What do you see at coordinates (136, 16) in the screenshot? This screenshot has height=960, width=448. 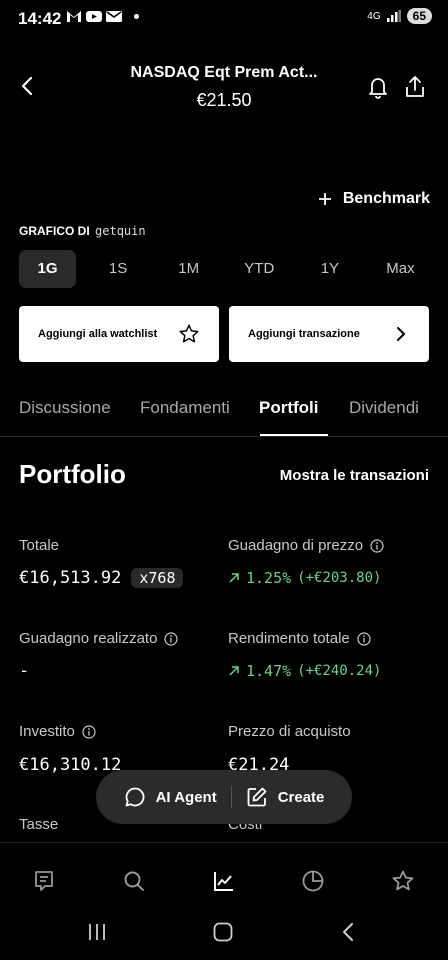 I see `more-notifications-dot` at bounding box center [136, 16].